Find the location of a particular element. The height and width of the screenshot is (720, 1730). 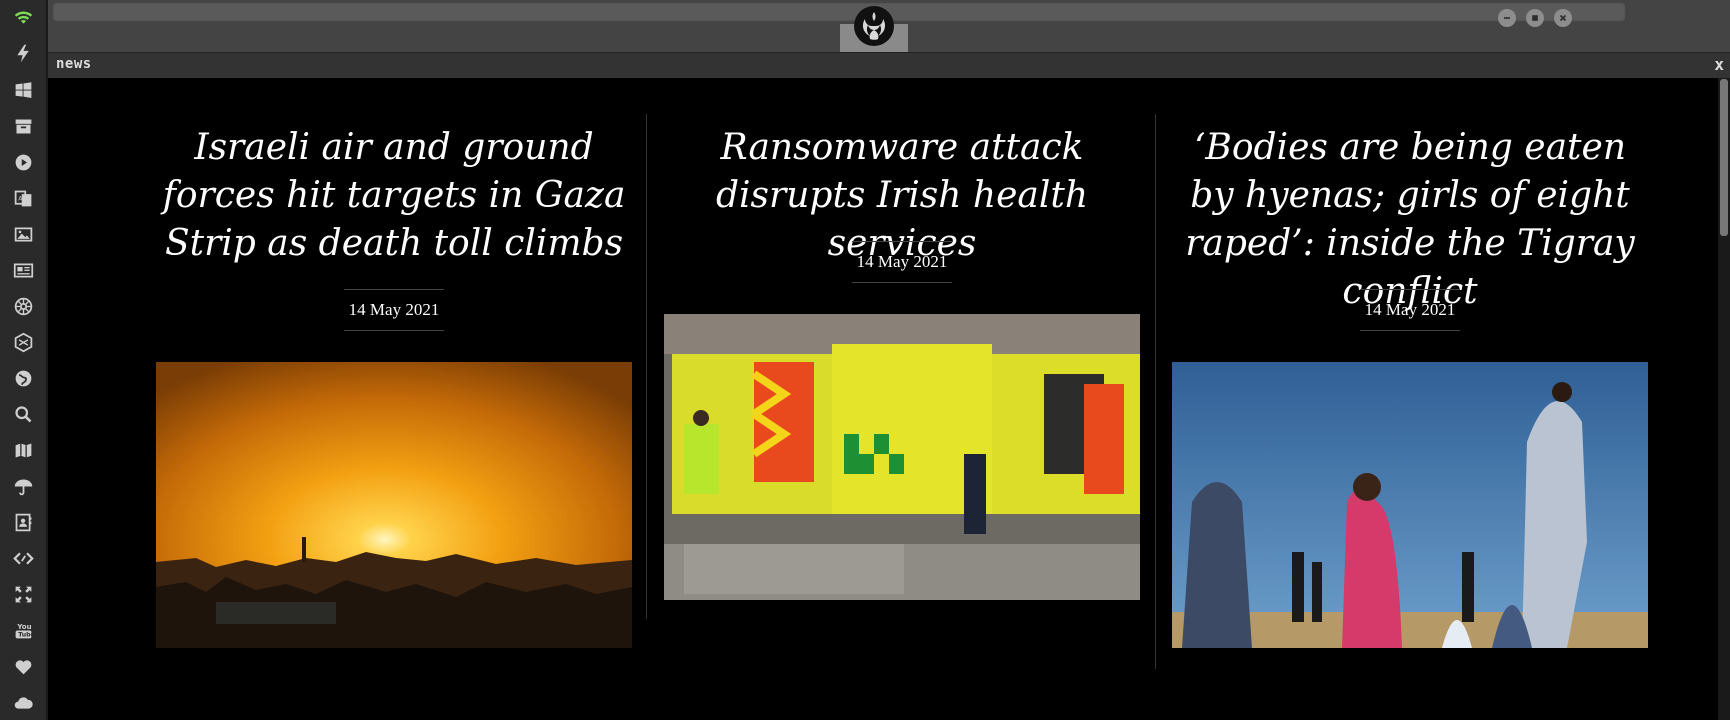

minimize-button is located at coordinates (1507, 18).